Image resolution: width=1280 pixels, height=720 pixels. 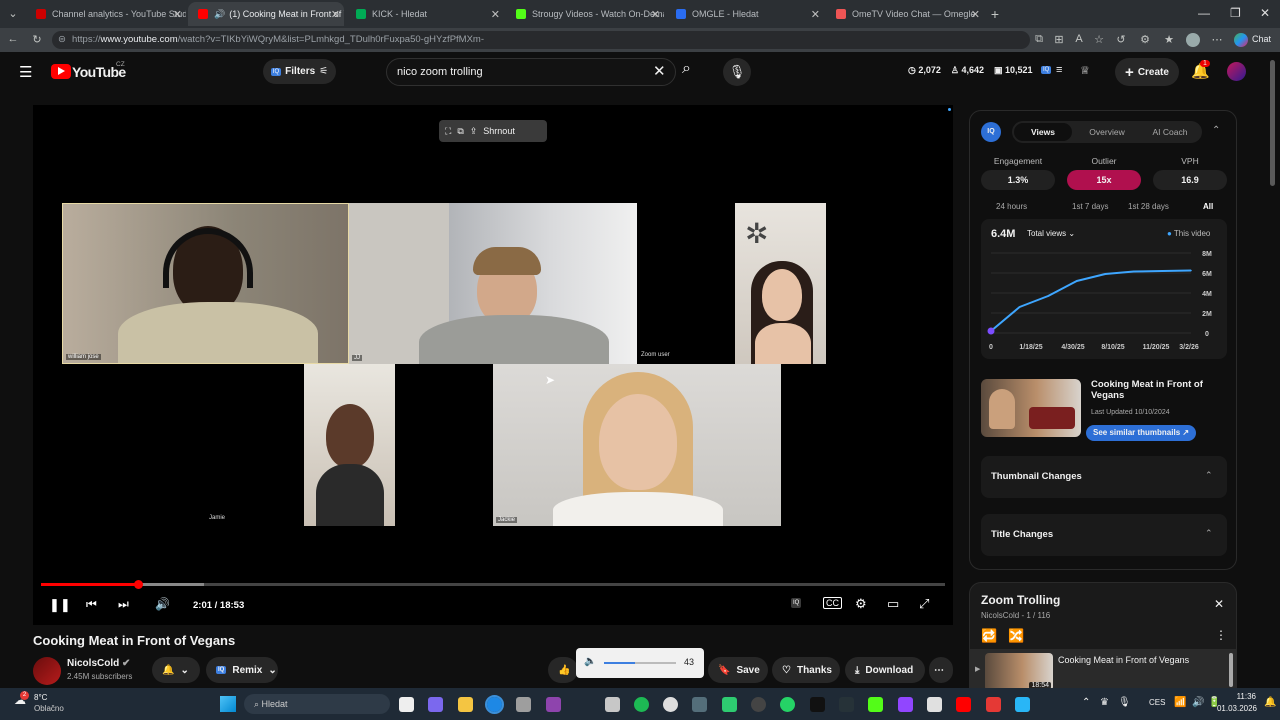 What do you see at coordinates (531, 72) in the screenshot?
I see `search-input: nico zoom trolling` at bounding box center [531, 72].